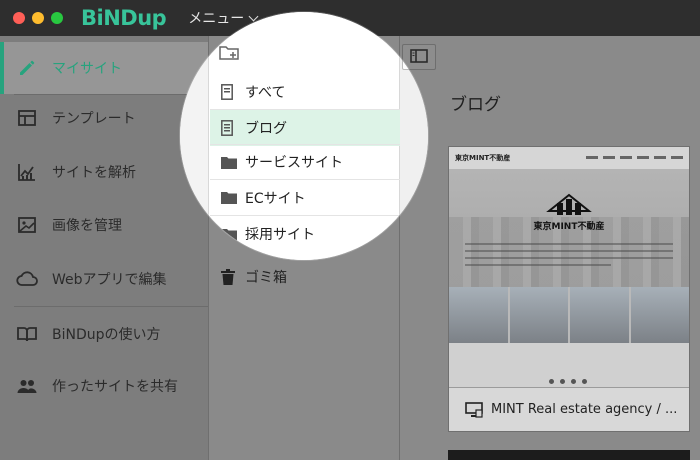 This screenshot has width=700, height=460. I want to click on window-controls, so click(38, 18).